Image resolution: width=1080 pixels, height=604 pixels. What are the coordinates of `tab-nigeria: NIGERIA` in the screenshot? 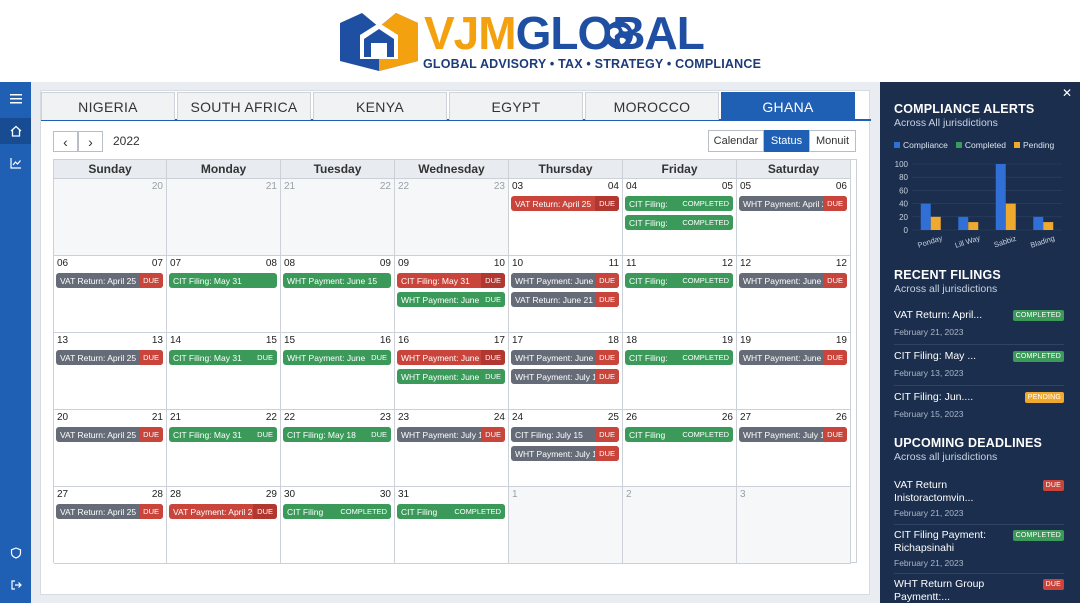 It's located at (108, 106).